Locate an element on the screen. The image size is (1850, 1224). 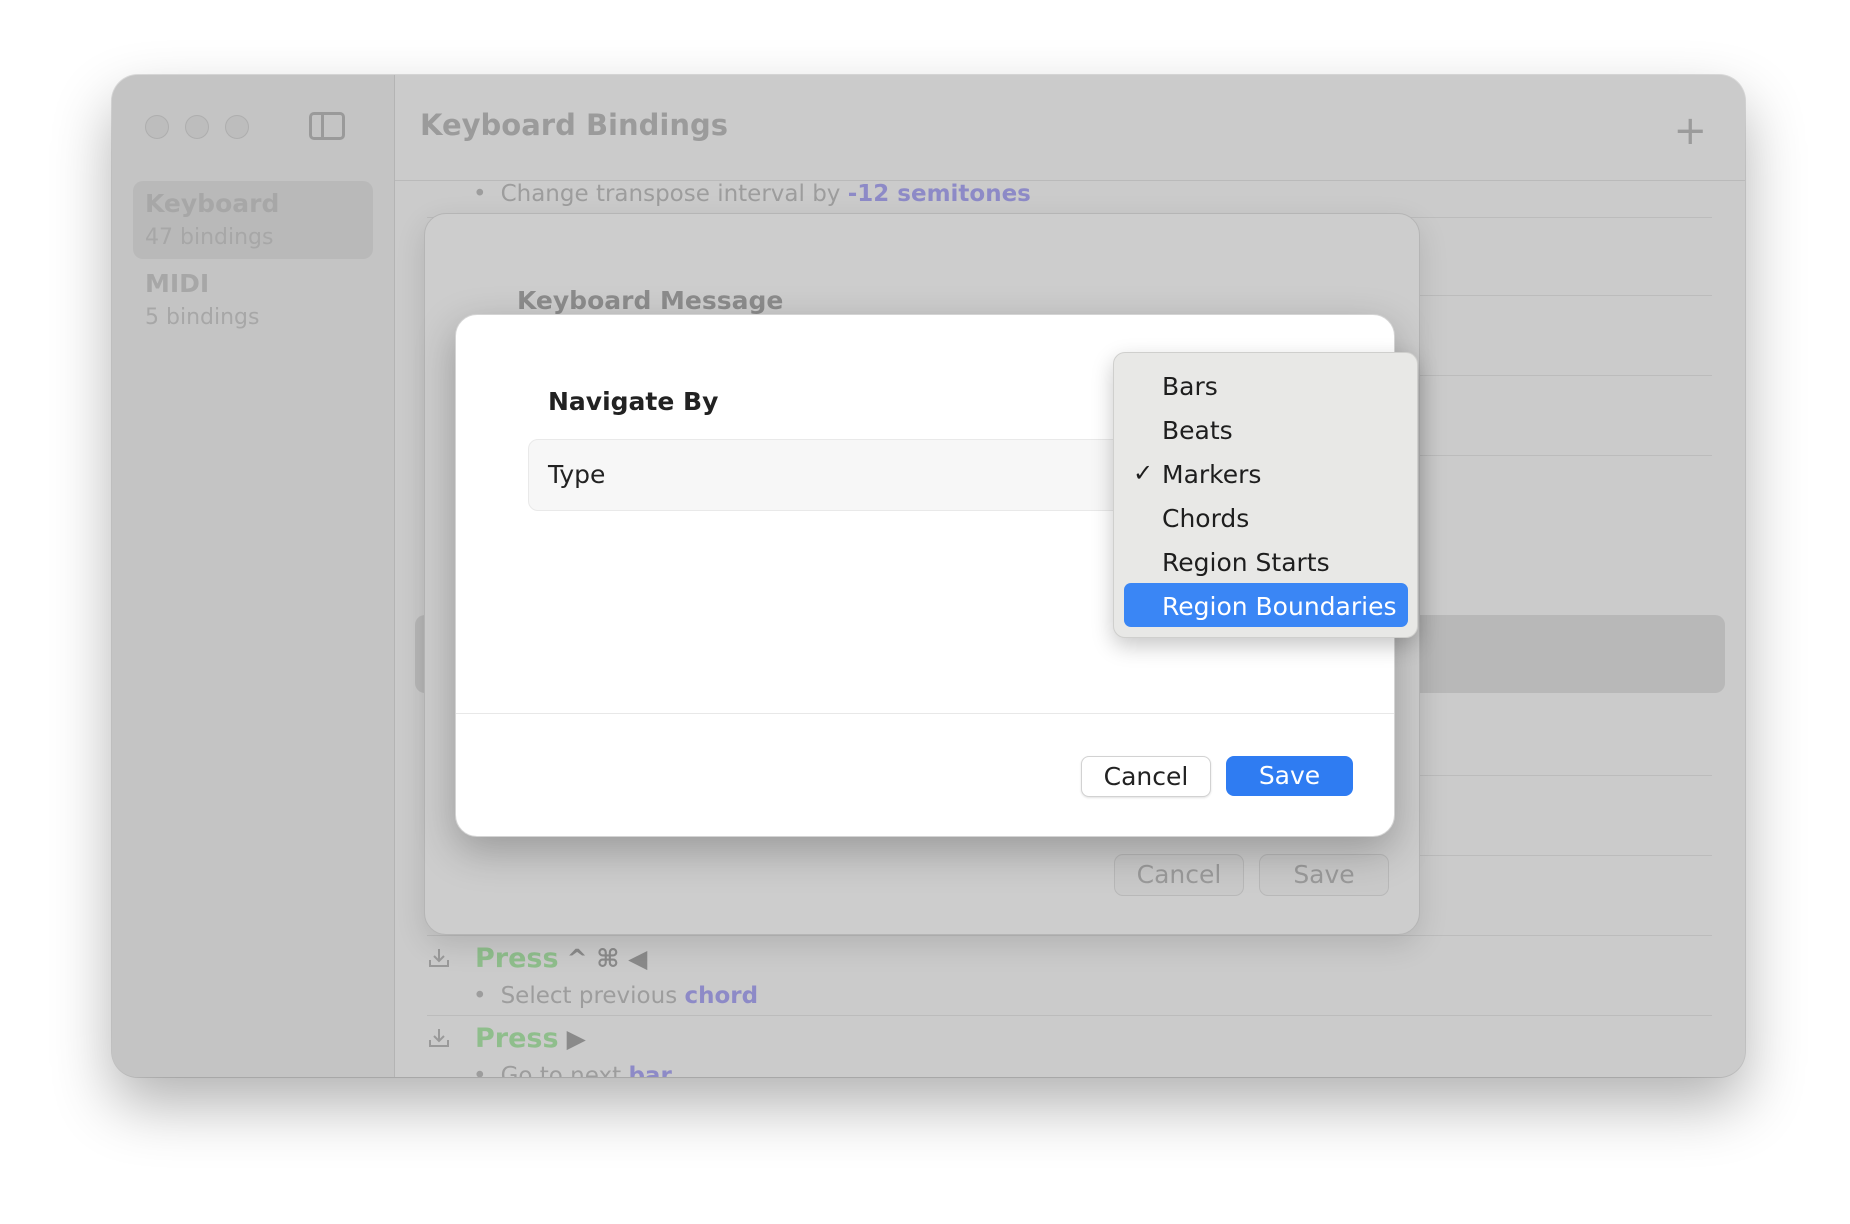
menu-item-label: Bars is located at coordinates (1190, 386).